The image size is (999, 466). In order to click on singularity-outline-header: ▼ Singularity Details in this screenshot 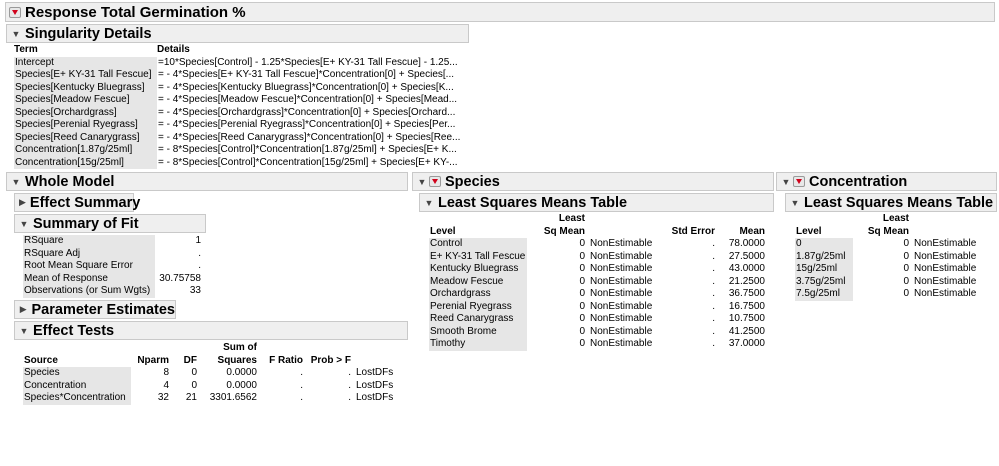, I will do `click(237, 33)`.